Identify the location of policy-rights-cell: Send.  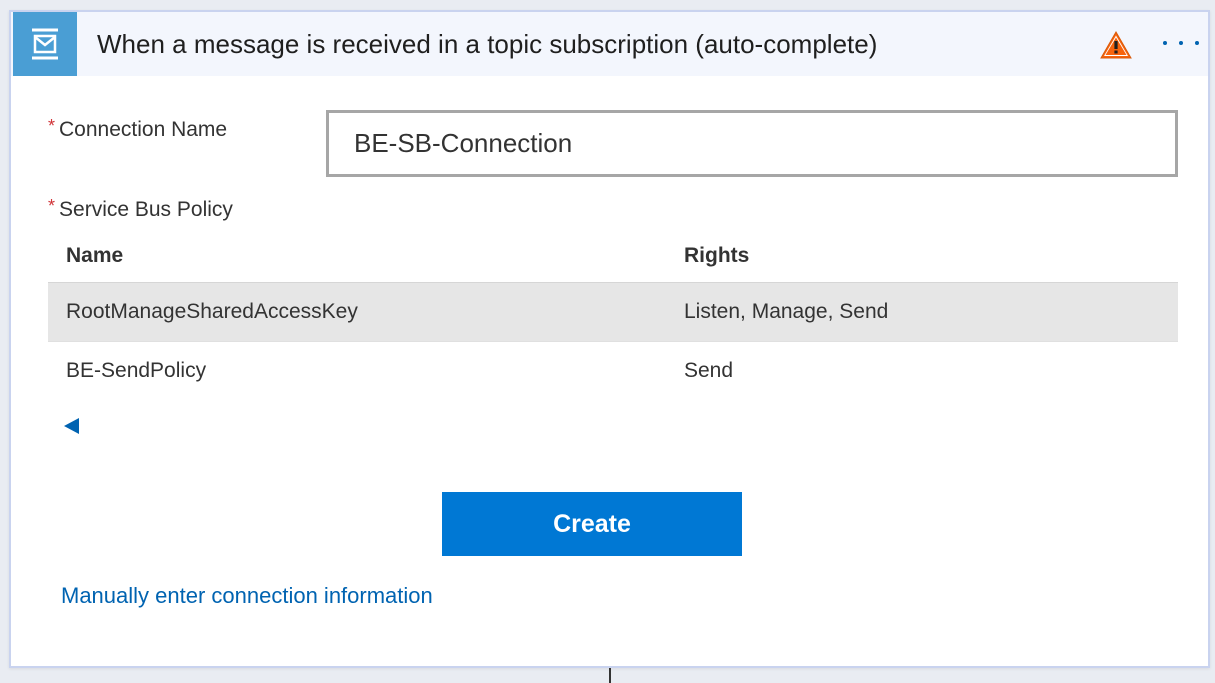
(709, 370).